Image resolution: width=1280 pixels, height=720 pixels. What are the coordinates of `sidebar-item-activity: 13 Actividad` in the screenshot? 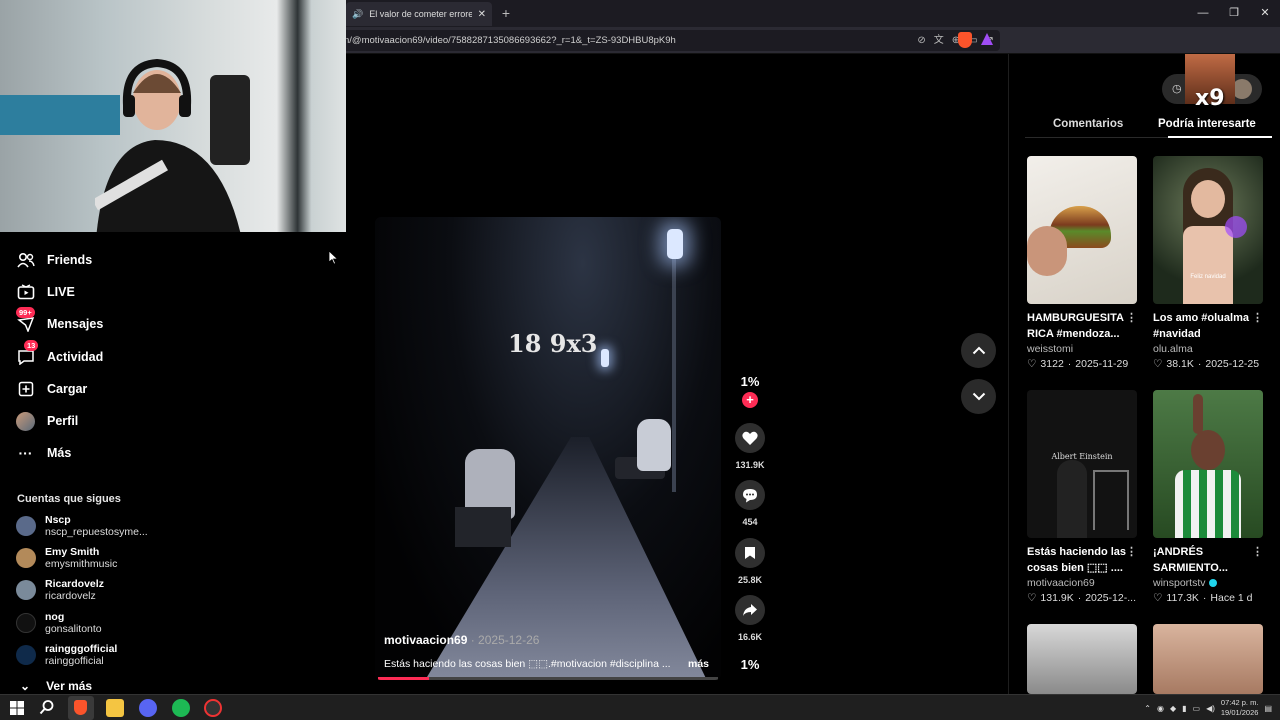 It's located at (59, 354).